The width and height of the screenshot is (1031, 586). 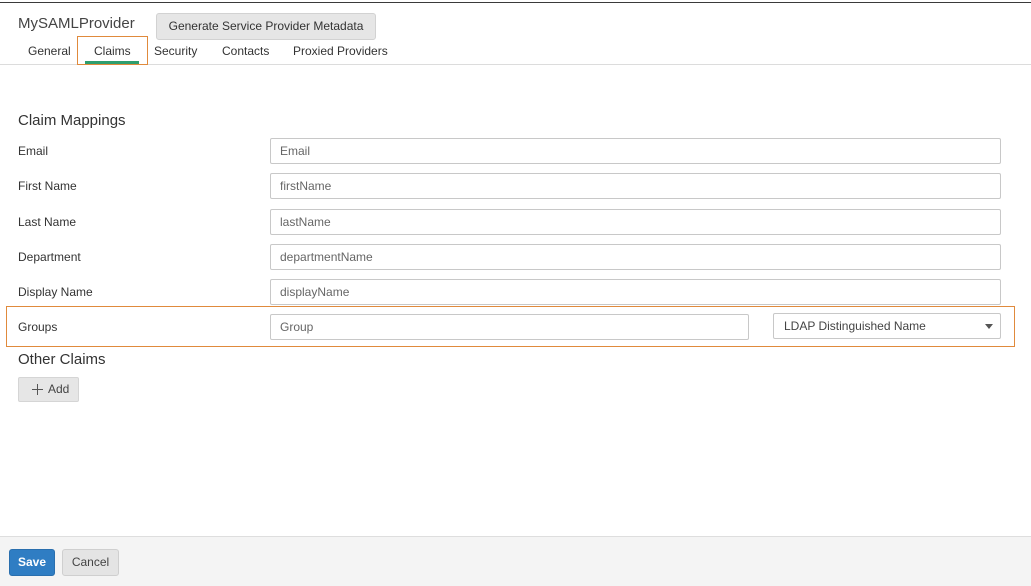 I want to click on email-claim-input, so click(x=635, y=151).